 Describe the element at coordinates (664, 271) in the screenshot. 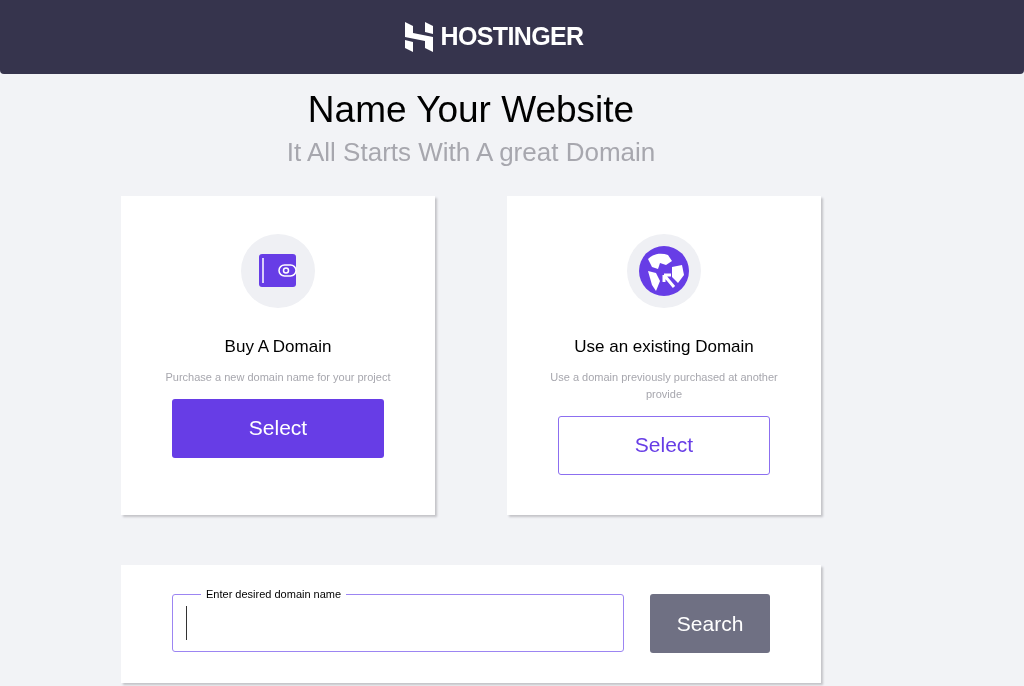

I see `globe-icon` at that location.